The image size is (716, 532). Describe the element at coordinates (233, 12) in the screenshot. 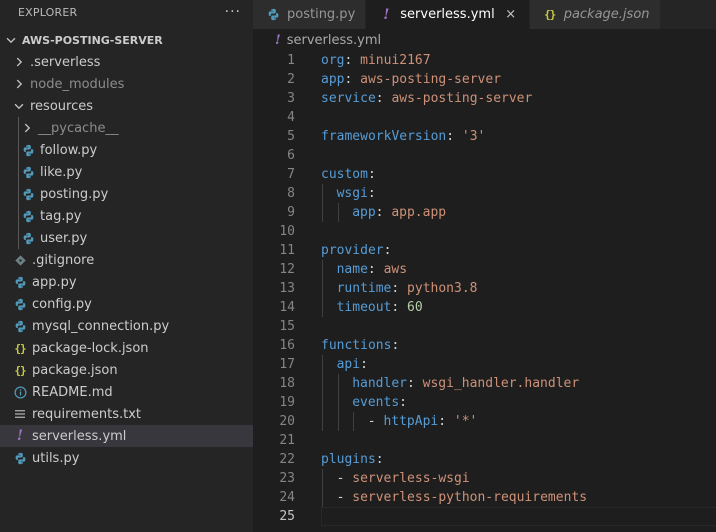

I see `more-actions-button: ···` at that location.